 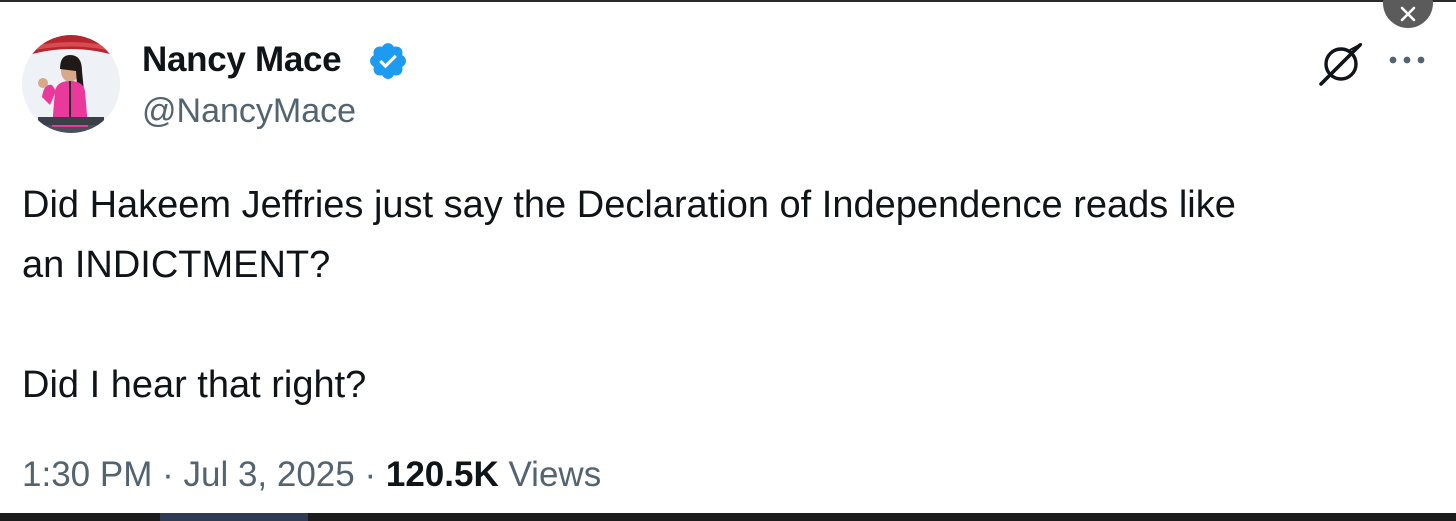 What do you see at coordinates (1341, 64) in the screenshot?
I see `grok-icon` at bounding box center [1341, 64].